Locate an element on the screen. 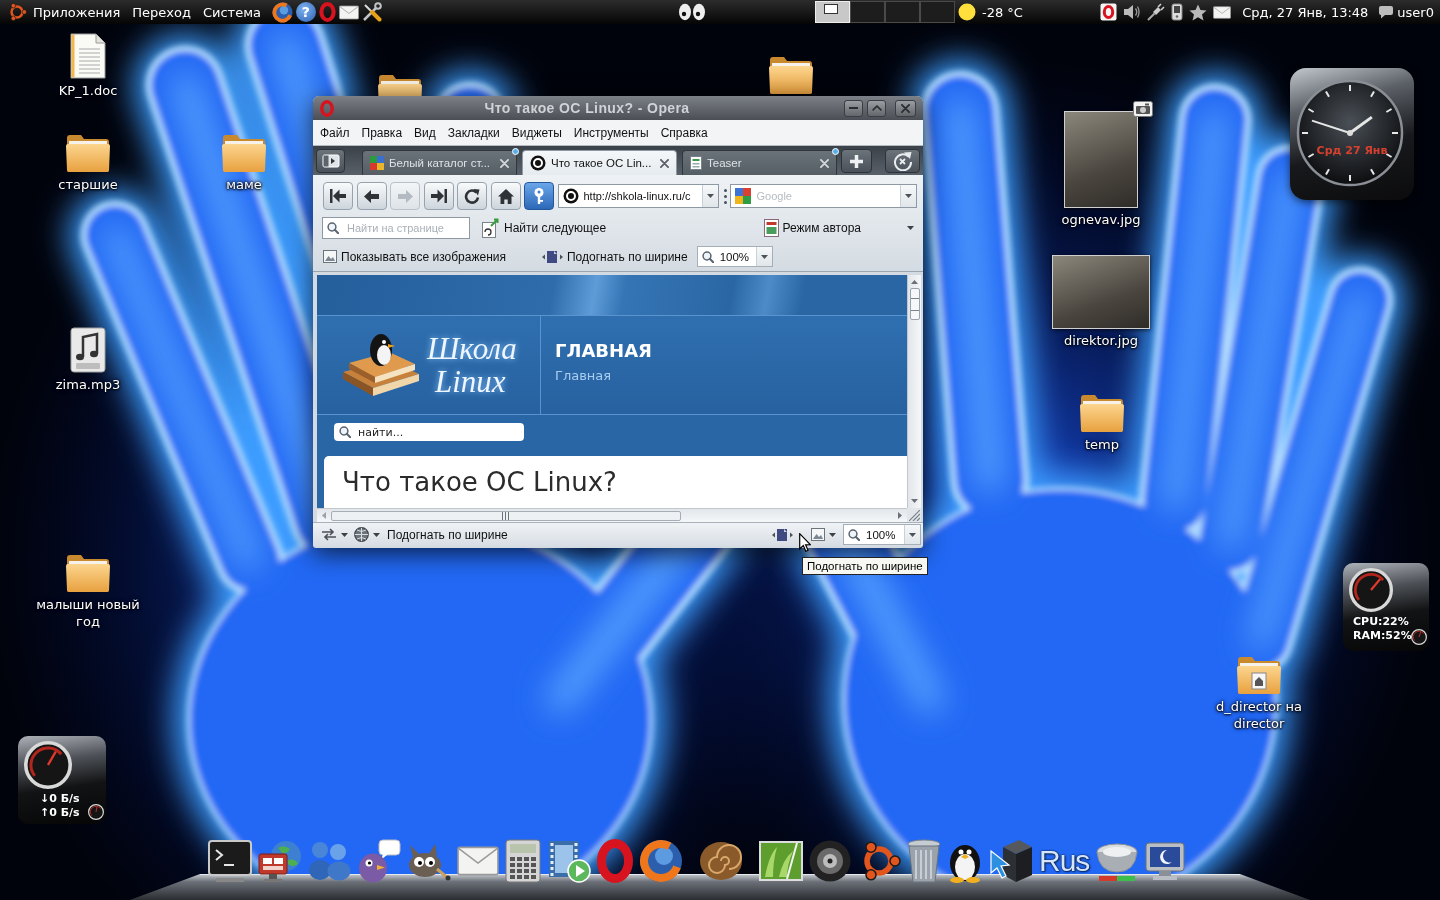 This screenshot has height=900, width=1440. logo-text: Школа is located at coordinates (472, 348).